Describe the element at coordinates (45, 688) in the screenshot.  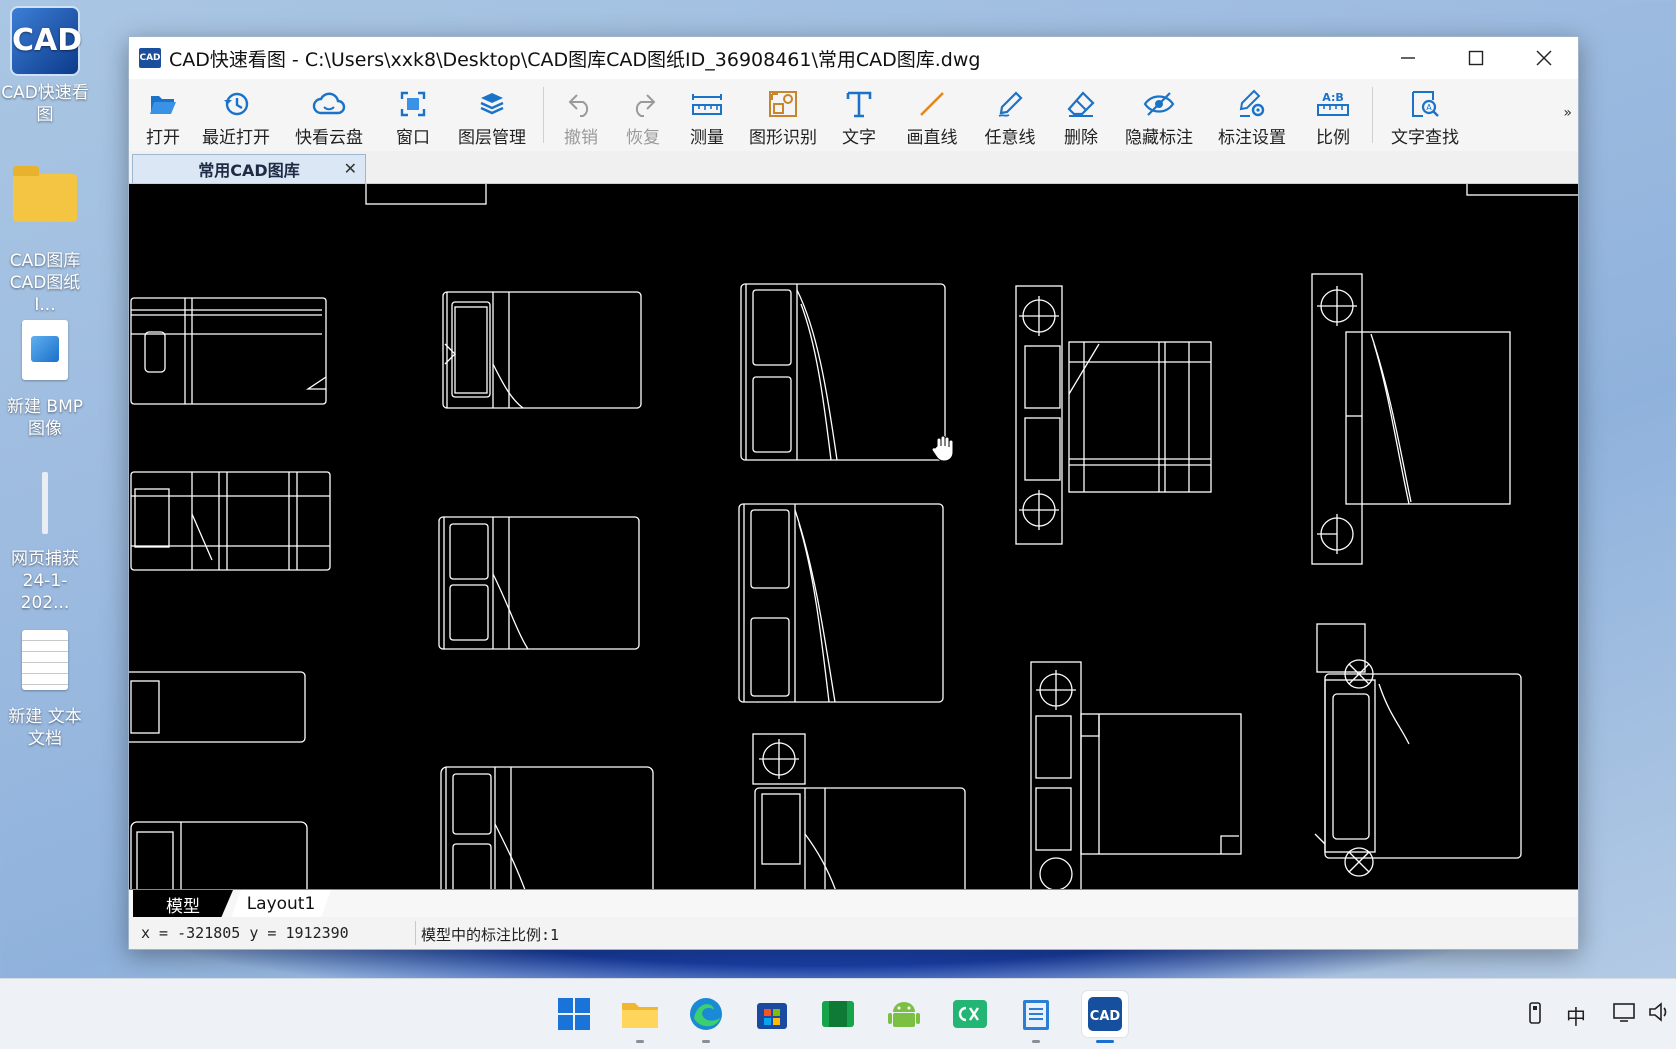
I see `desktop-icon-text-doc: 新建 文本文档` at that location.